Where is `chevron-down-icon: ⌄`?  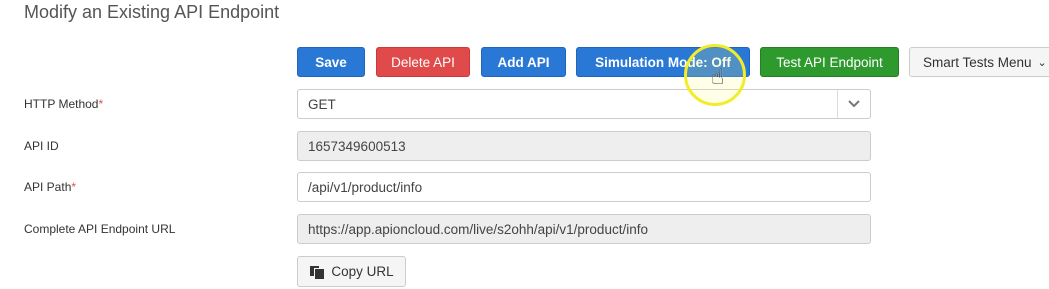
chevron-down-icon: ⌄ is located at coordinates (1042, 62).